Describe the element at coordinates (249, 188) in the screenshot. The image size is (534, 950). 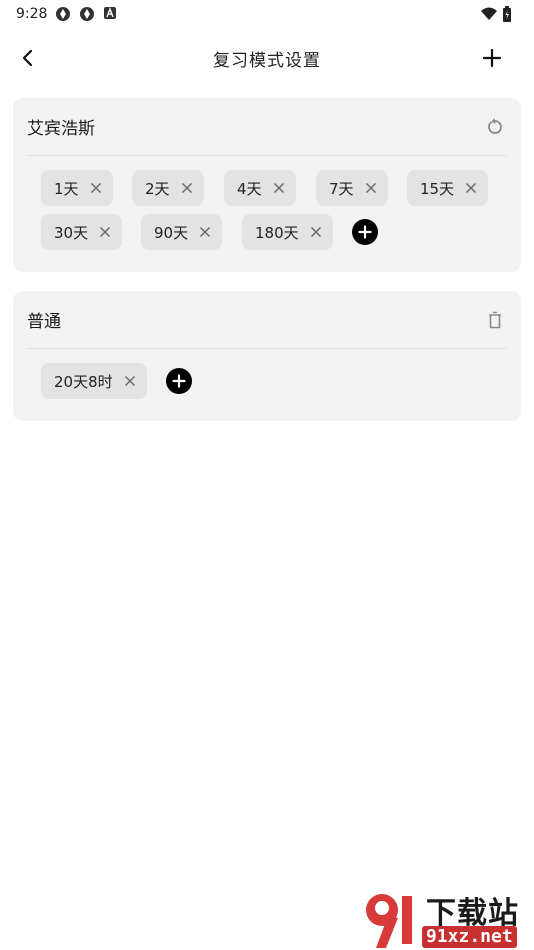
I see `chip-label: 4天` at that location.